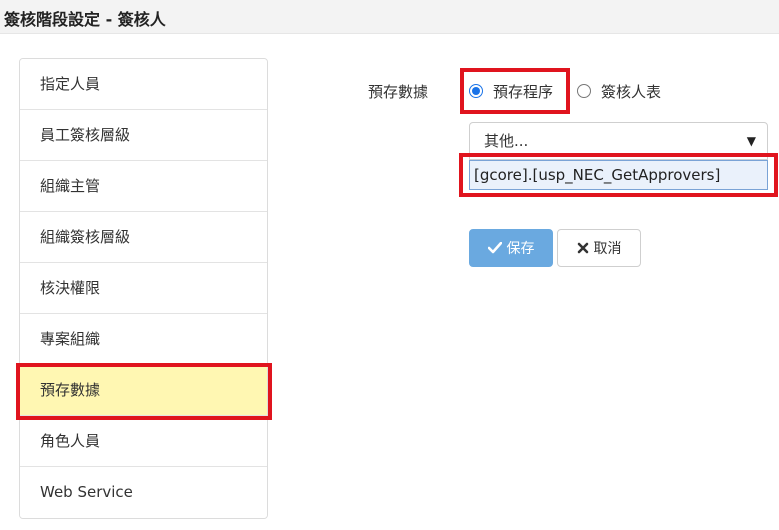  Describe the element at coordinates (389, 17) in the screenshot. I see `title-bar: 簽核階段設定 - 簽核人` at that location.